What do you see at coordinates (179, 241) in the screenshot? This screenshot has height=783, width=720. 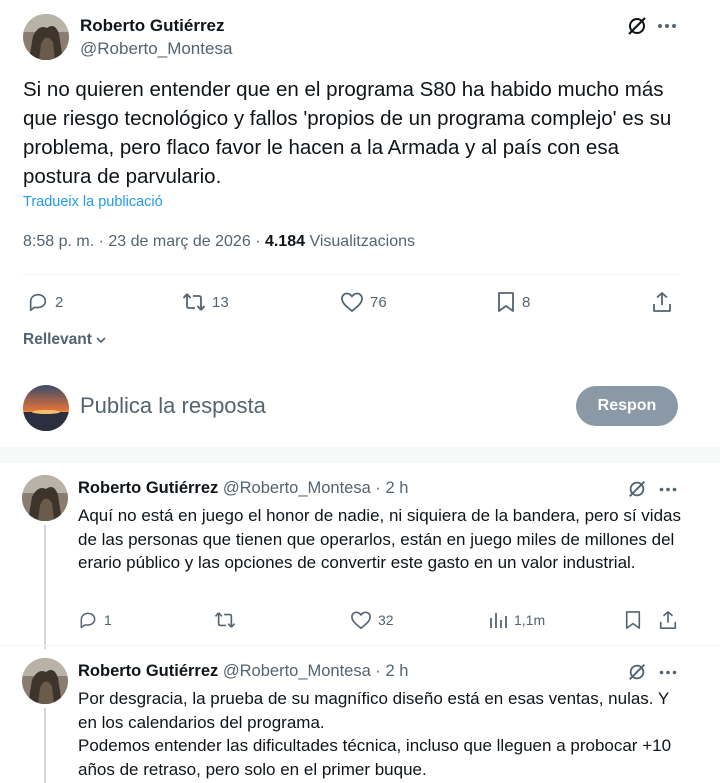 I see `post-date: 23 de març de 2026` at bounding box center [179, 241].